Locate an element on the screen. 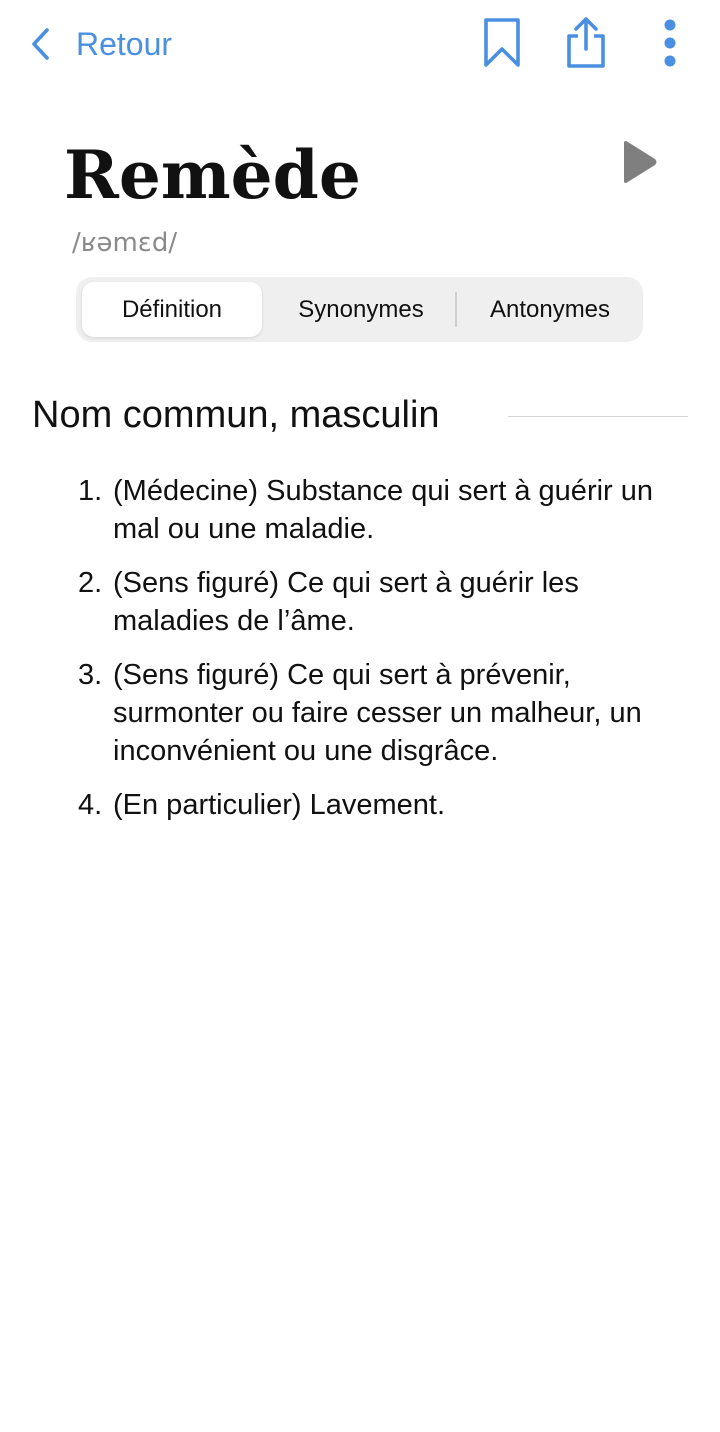 This screenshot has height=1432, width=720. back-button: Retour is located at coordinates (101, 44).